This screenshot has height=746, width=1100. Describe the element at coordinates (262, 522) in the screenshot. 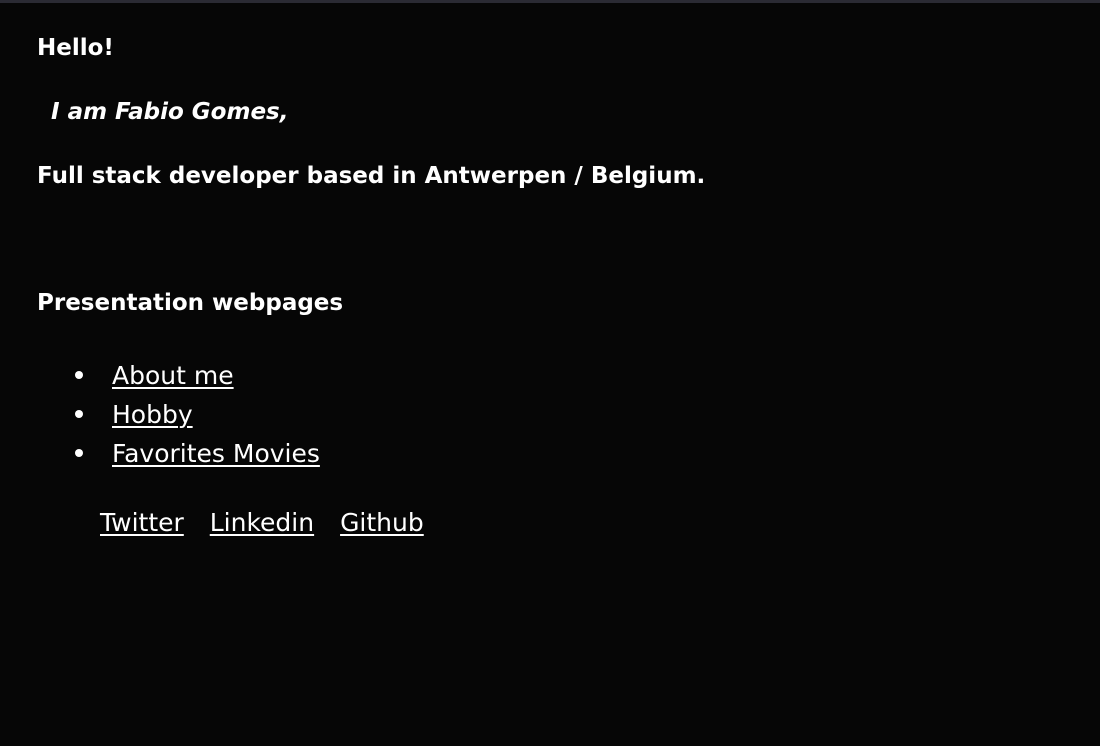

I see `linkedin-link: Linkedin` at that location.